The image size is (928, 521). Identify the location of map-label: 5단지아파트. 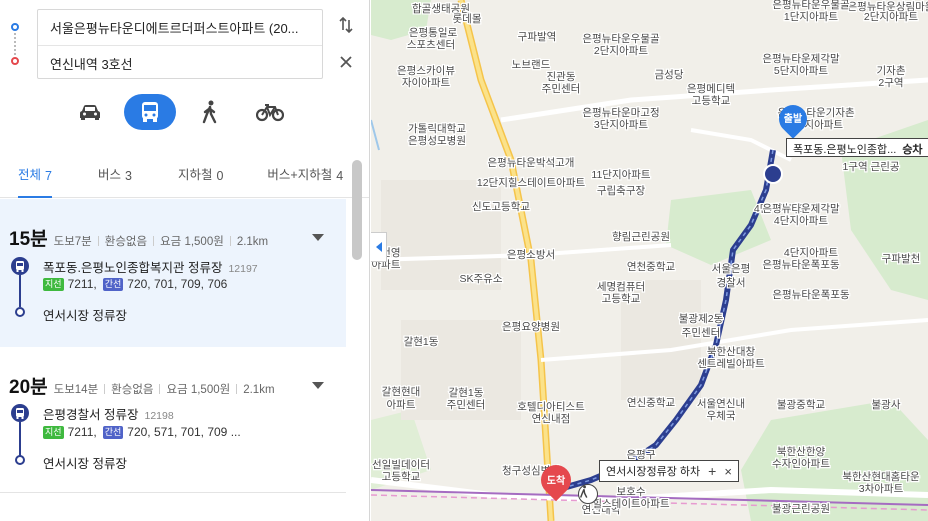
(801, 71).